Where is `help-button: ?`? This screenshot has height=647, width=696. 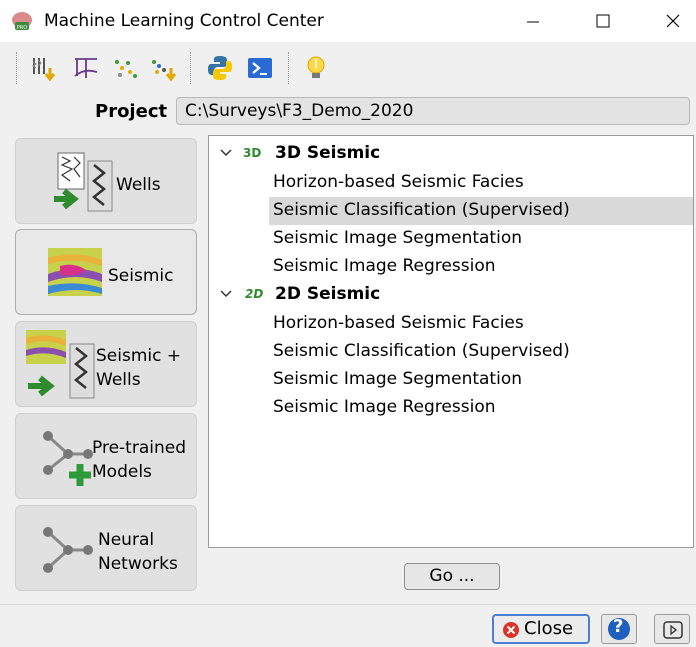 help-button: ? is located at coordinates (619, 629).